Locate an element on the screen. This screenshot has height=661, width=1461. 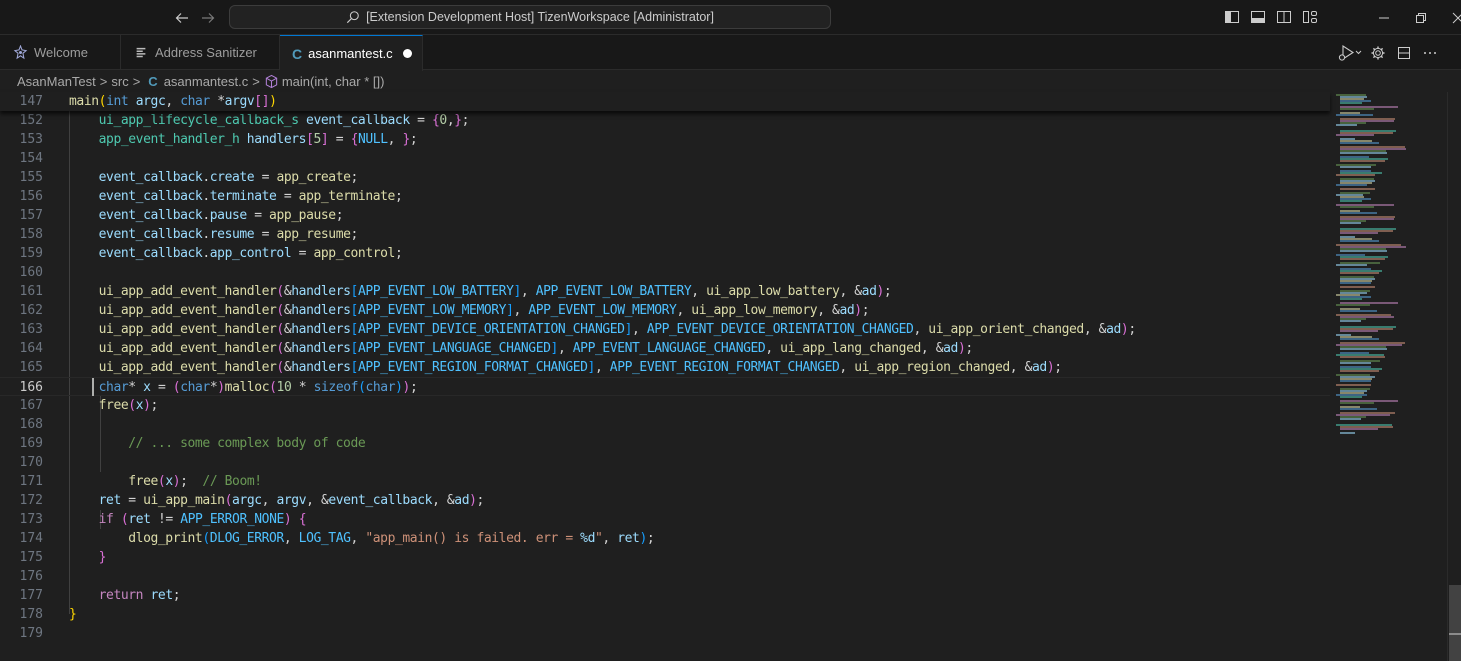
code-token: ui_app_add_event_handler is located at coordinates (187, 310).